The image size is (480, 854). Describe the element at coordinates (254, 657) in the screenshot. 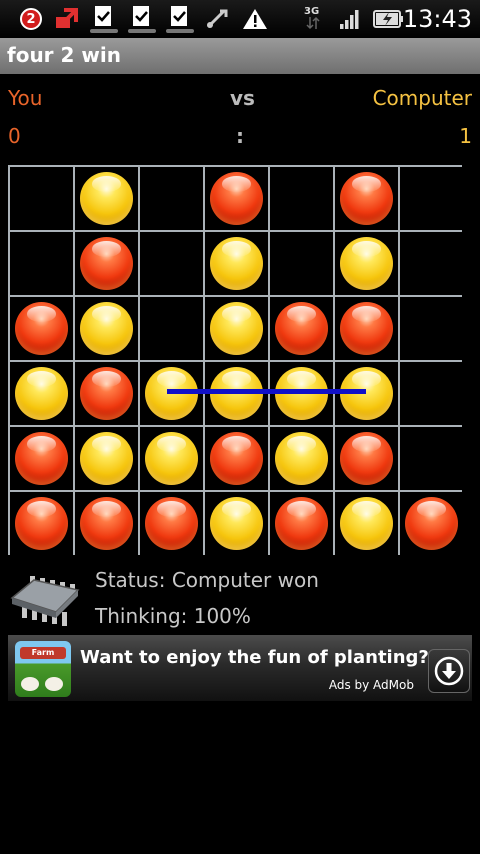

I see `ad-headline: Want to enjoy the fun of planting?` at that location.